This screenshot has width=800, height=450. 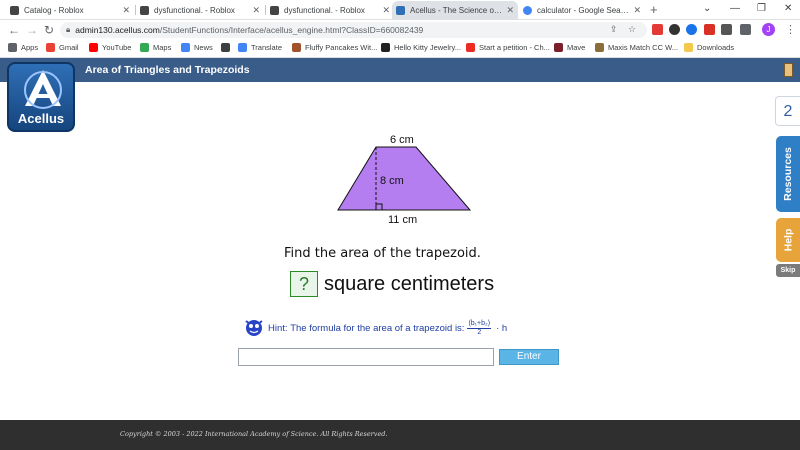 I want to click on bookmark-label: YouTube, so click(x=117, y=47).